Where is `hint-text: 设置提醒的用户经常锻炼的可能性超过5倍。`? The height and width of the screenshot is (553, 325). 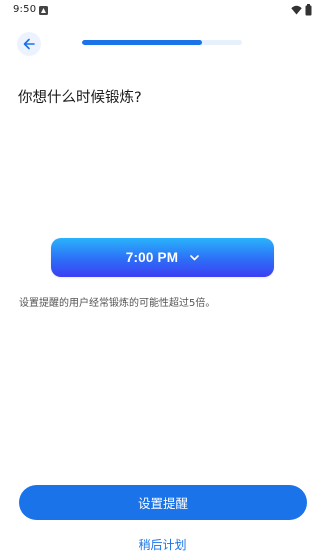 hint-text: 设置提醒的用户经常锻炼的可能性超过5倍。 is located at coordinates (117, 303).